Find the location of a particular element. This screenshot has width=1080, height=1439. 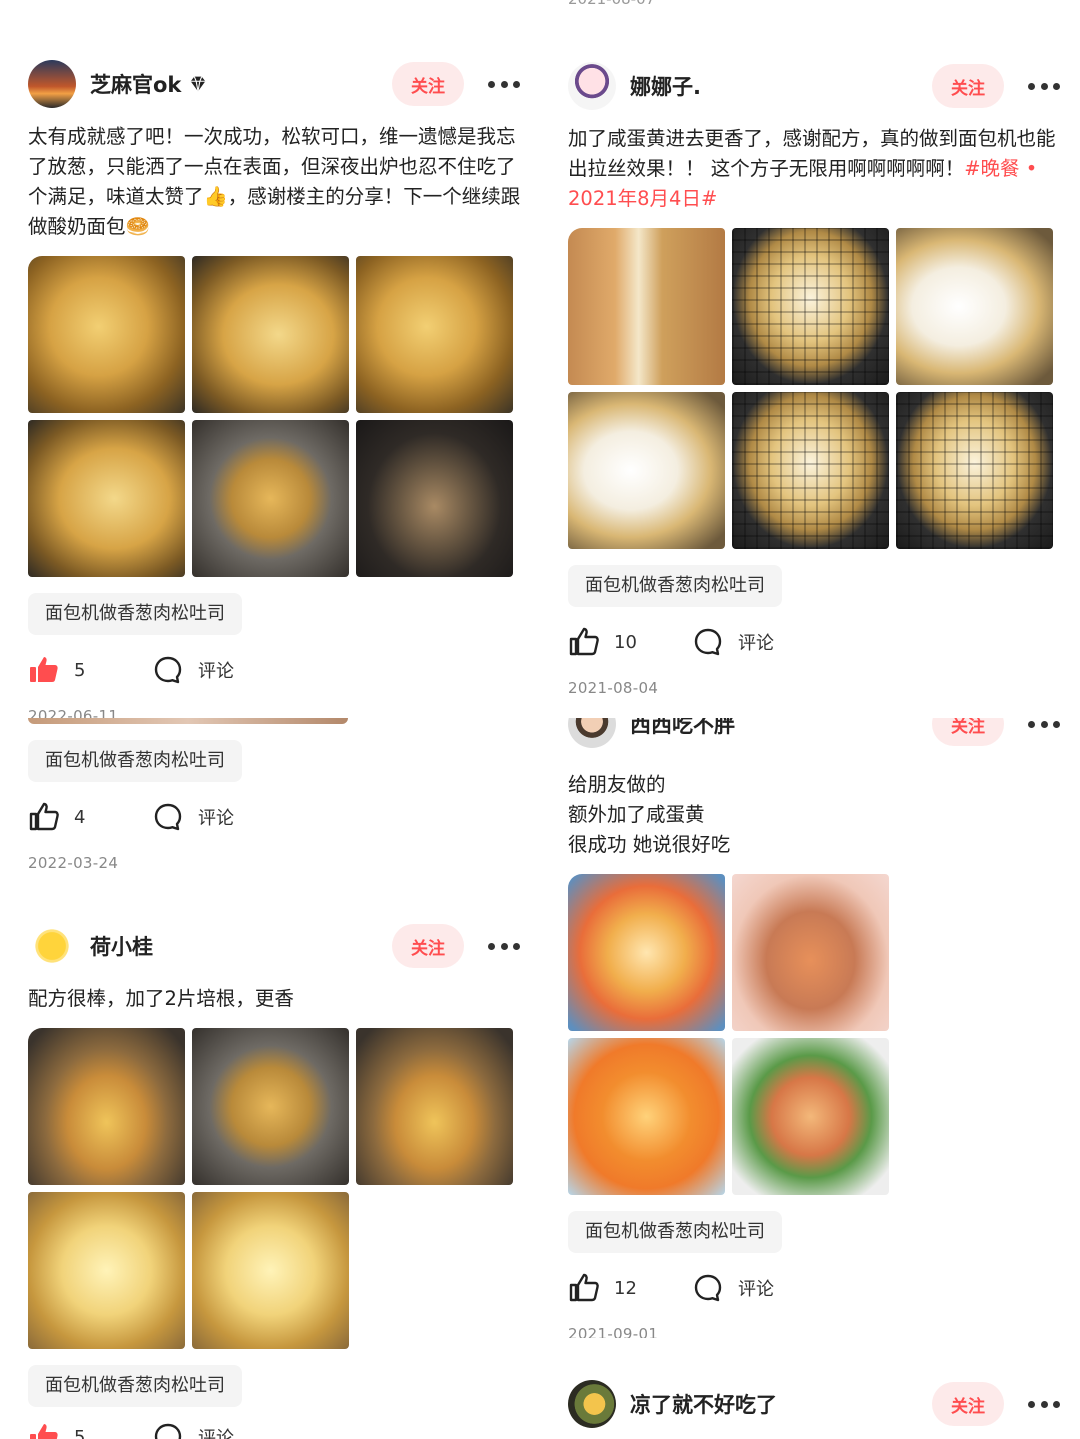

post-date: 2022-03-24 is located at coordinates (73, 863).